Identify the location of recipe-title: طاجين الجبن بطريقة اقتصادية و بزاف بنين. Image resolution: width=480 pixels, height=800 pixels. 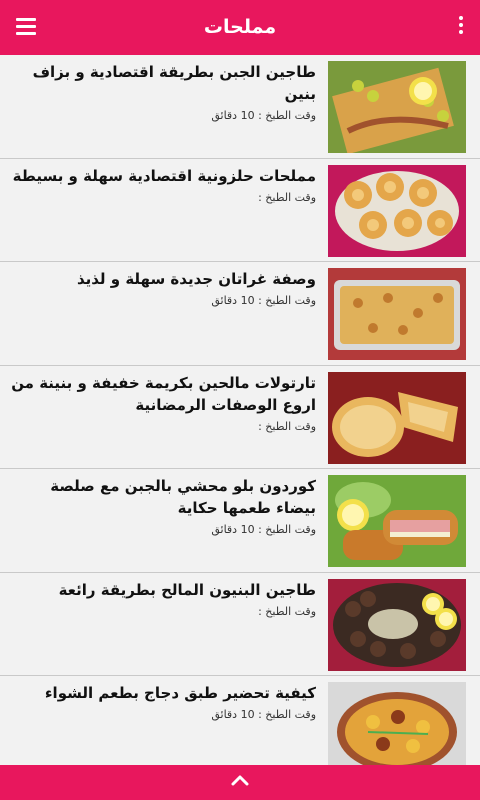
(174, 83).